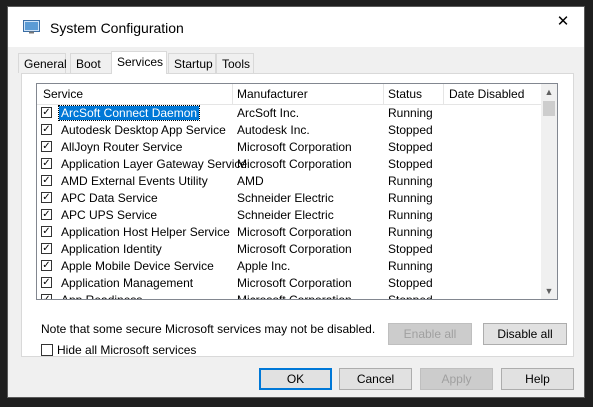  Describe the element at coordinates (109, 198) in the screenshot. I see `service-name: APC Data Service` at that location.